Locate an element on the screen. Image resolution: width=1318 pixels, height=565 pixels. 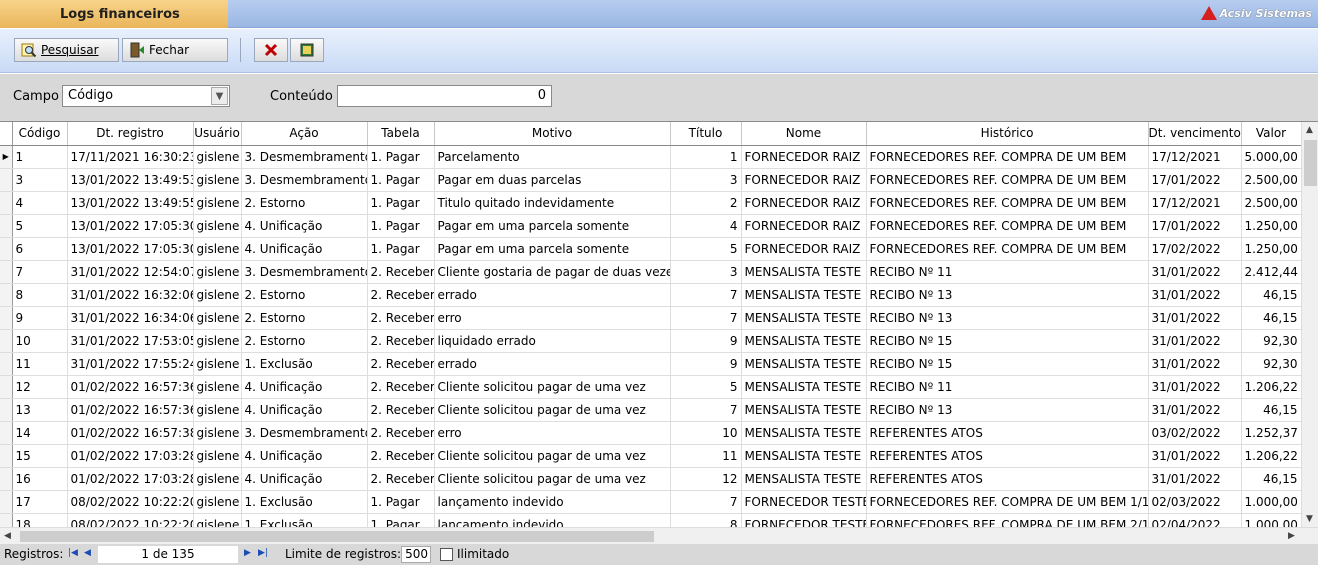
next-page-icon: ▶ is located at coordinates (247, 553).